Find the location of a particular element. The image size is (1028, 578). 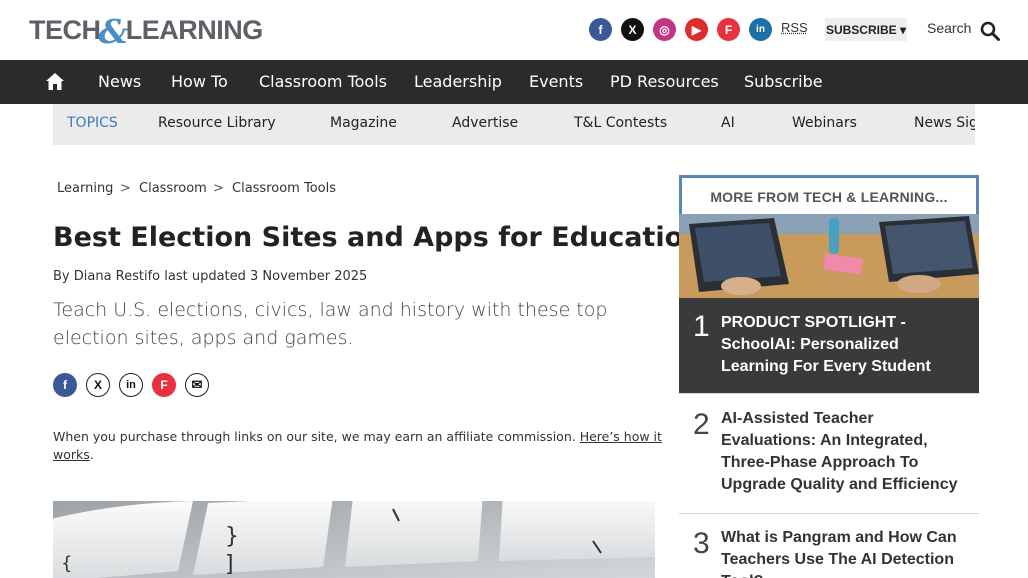

breadcrumb-learning: Learning is located at coordinates (85, 188).